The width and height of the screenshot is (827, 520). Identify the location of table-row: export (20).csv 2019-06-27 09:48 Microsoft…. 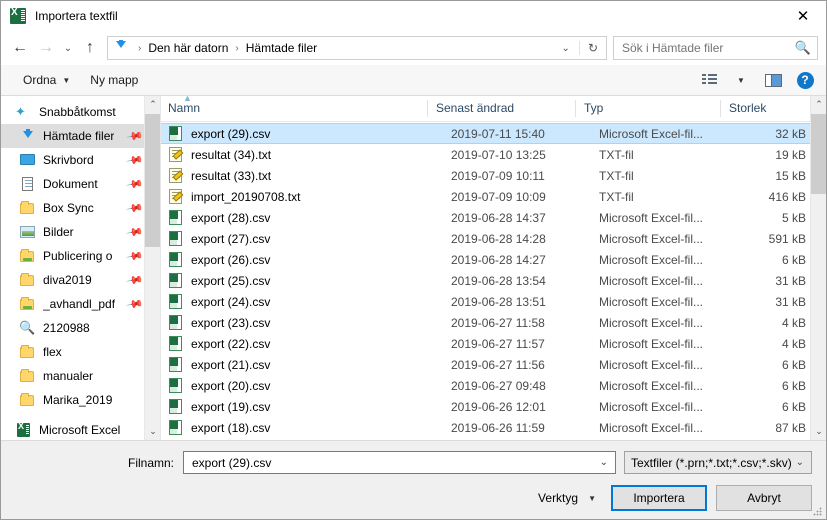
(485, 385).